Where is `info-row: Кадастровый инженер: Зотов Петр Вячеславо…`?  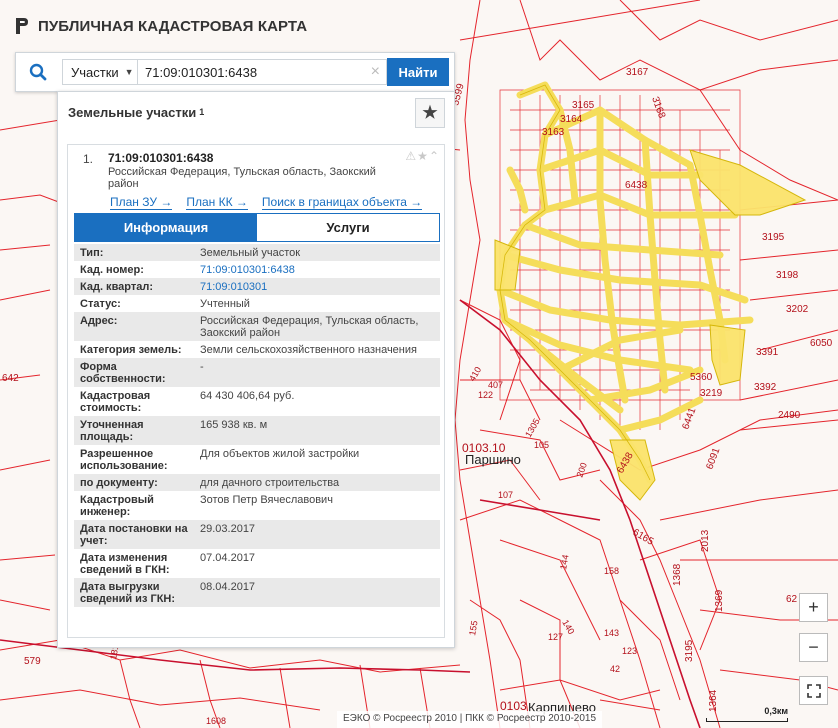
info-row: Кадастровый инженер: Зотов Петр Вячеславо… is located at coordinates (257, 505).